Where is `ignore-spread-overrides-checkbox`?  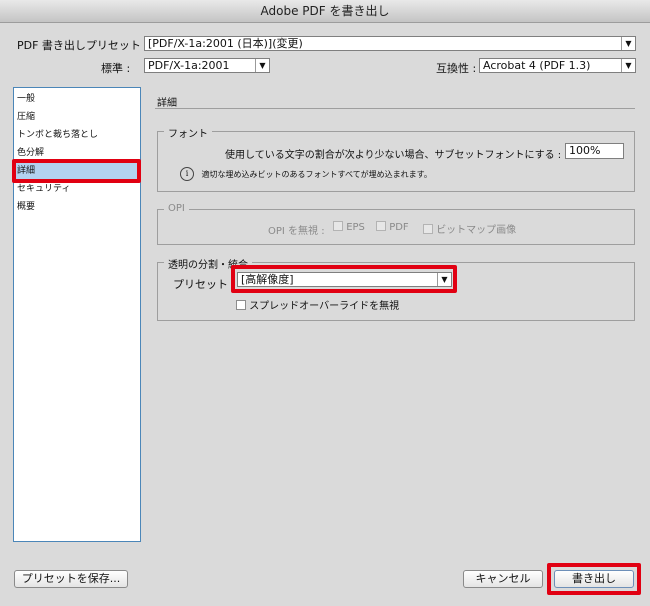 ignore-spread-overrides-checkbox is located at coordinates (241, 305).